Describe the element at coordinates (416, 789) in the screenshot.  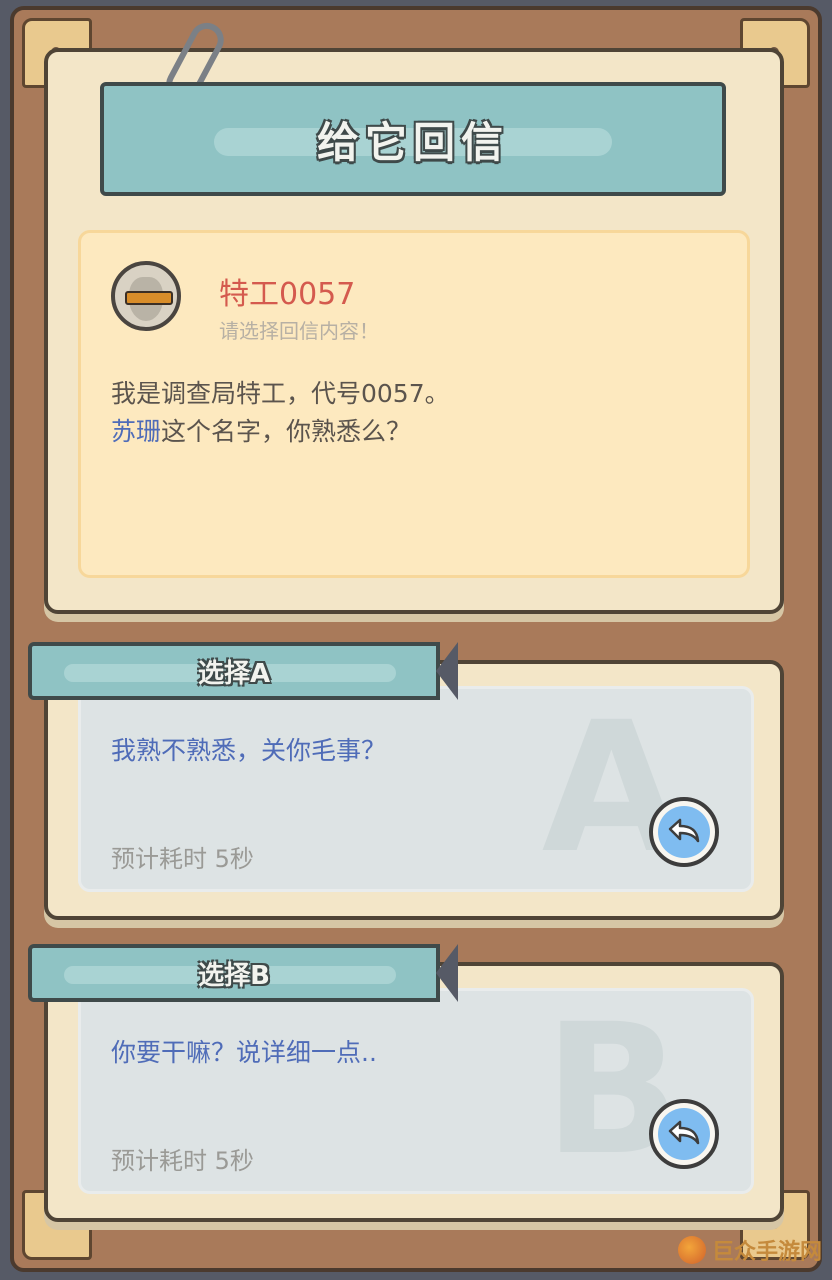
I see `option-a-content: A 我熟不熟悉，关你毛事？ 预计耗时 5秒` at that location.